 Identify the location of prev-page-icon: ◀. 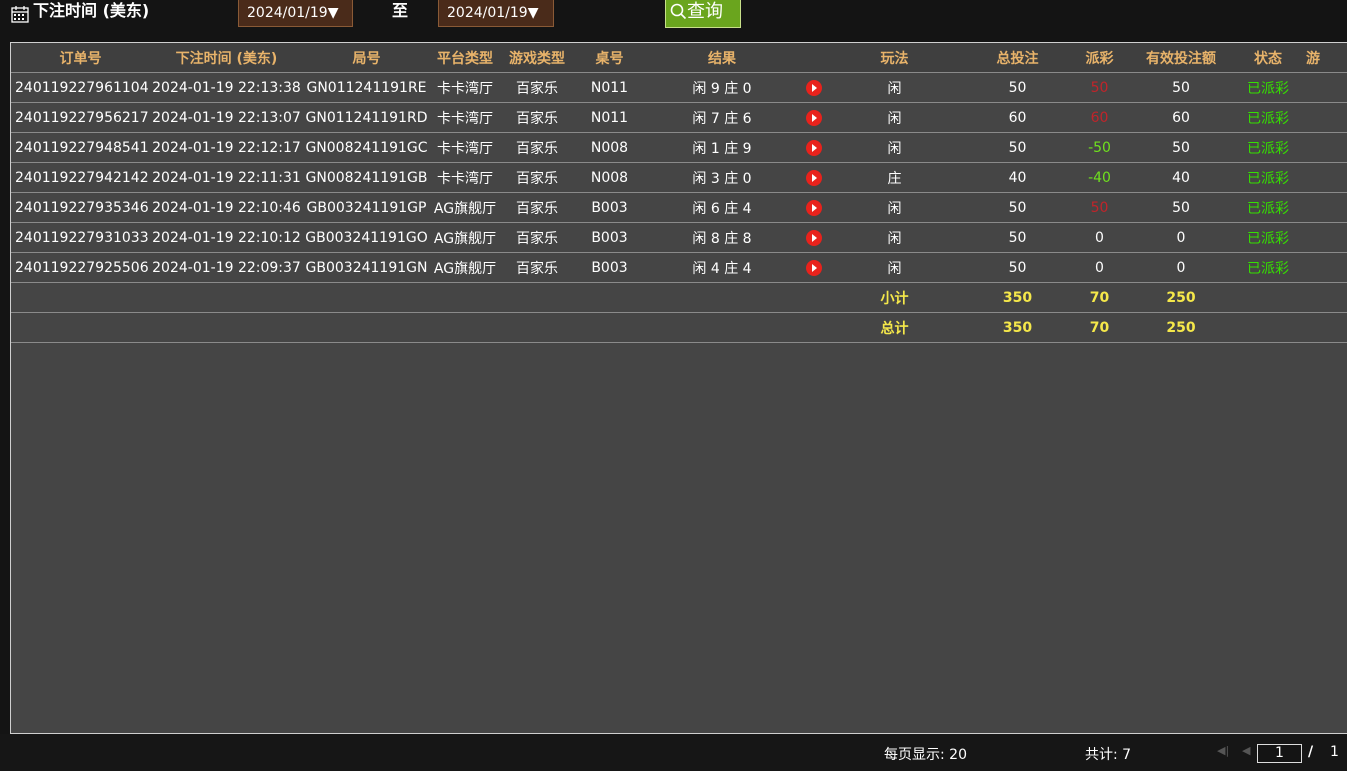
(1246, 750).